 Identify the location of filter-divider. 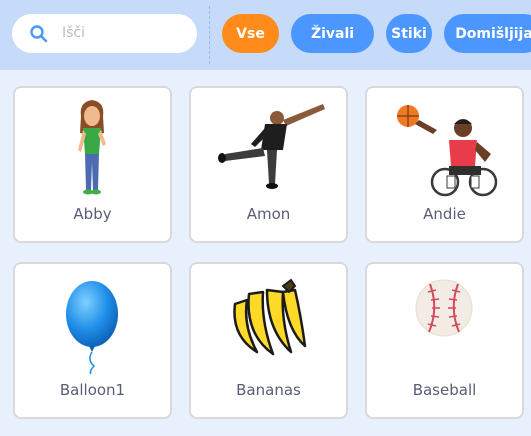
(209, 35).